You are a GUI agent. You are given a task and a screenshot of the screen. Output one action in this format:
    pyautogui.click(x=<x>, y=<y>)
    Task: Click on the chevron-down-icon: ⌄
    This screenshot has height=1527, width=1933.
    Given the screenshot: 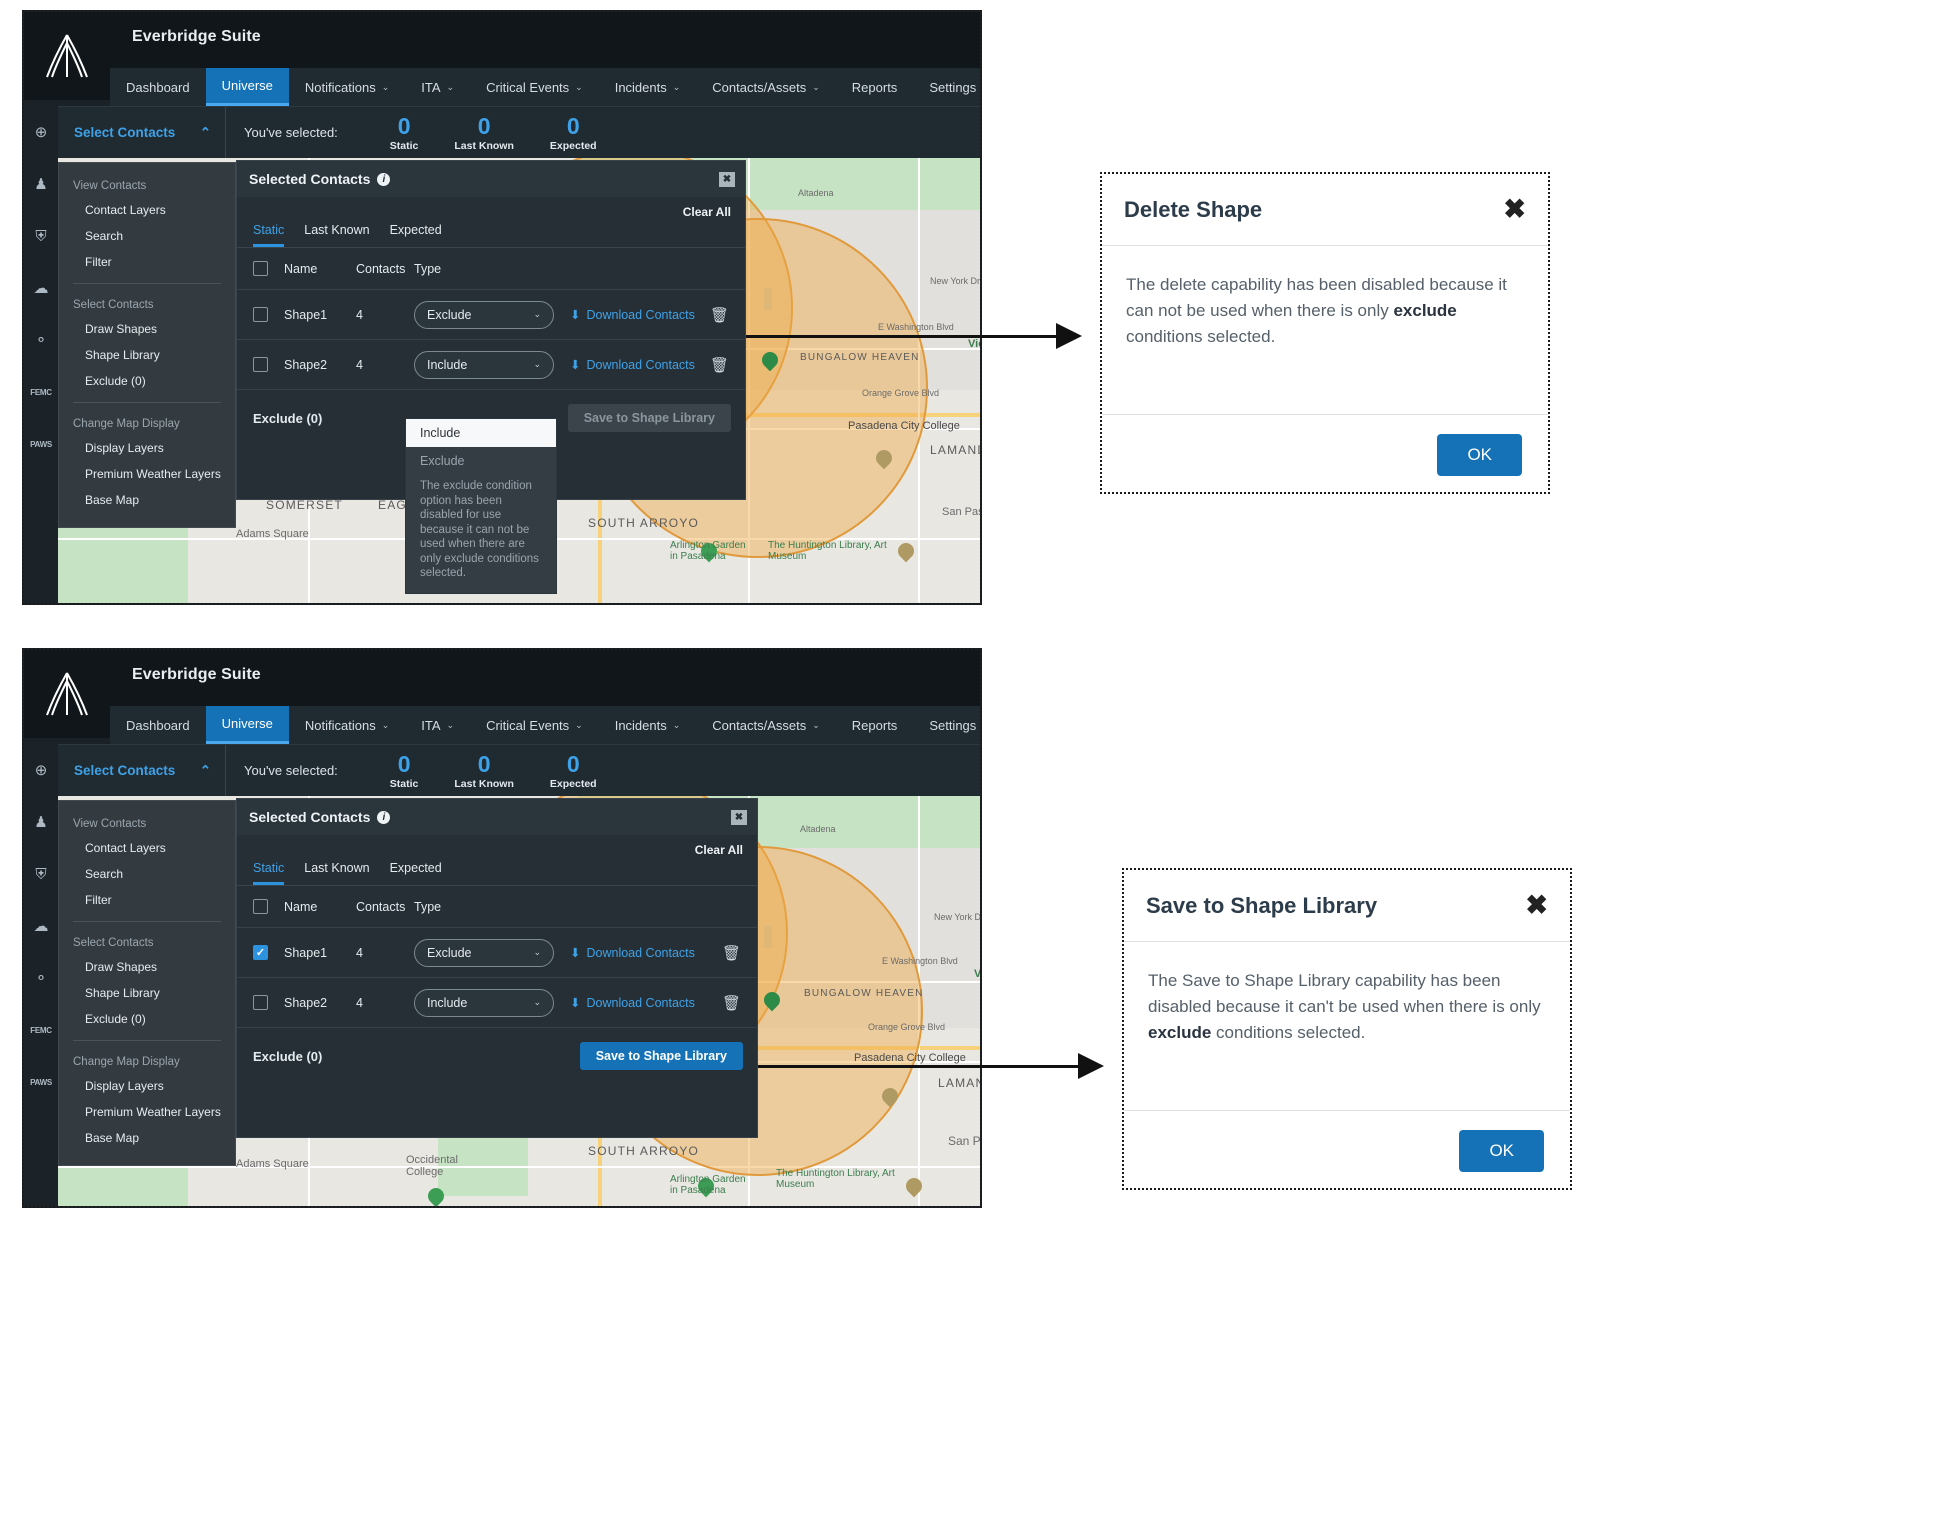 What is the action you would take?
    pyautogui.click(x=385, y=86)
    